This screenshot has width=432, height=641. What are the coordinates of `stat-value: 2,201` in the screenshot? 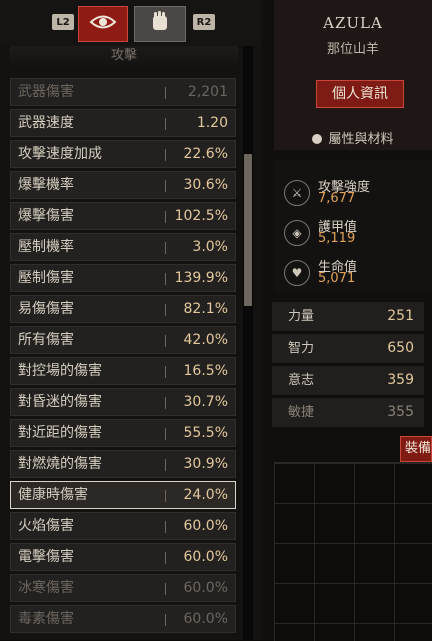 It's located at (207, 92).